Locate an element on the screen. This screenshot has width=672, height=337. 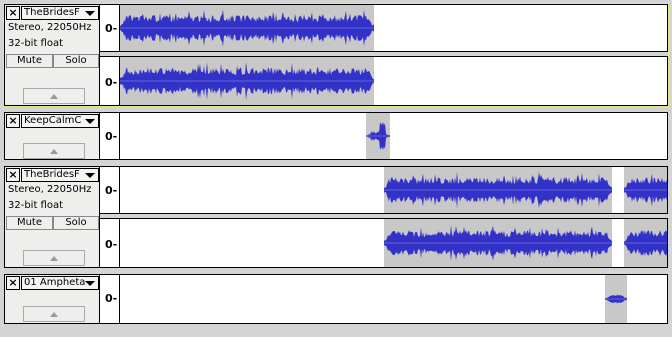
track-name-label: KeepCalmC is located at coordinates (53, 120).